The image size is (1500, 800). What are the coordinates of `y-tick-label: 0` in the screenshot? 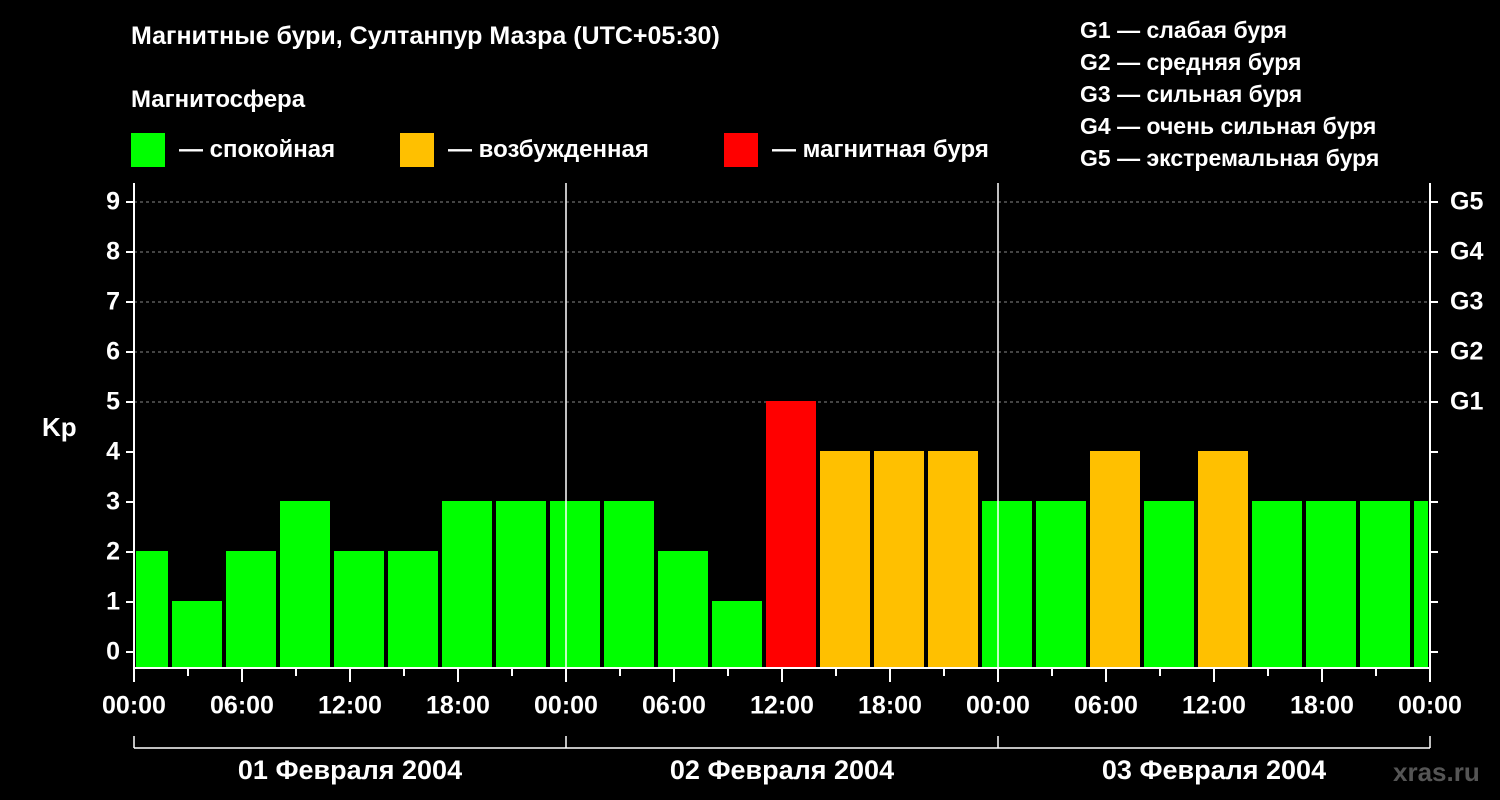 It's located at (113, 652).